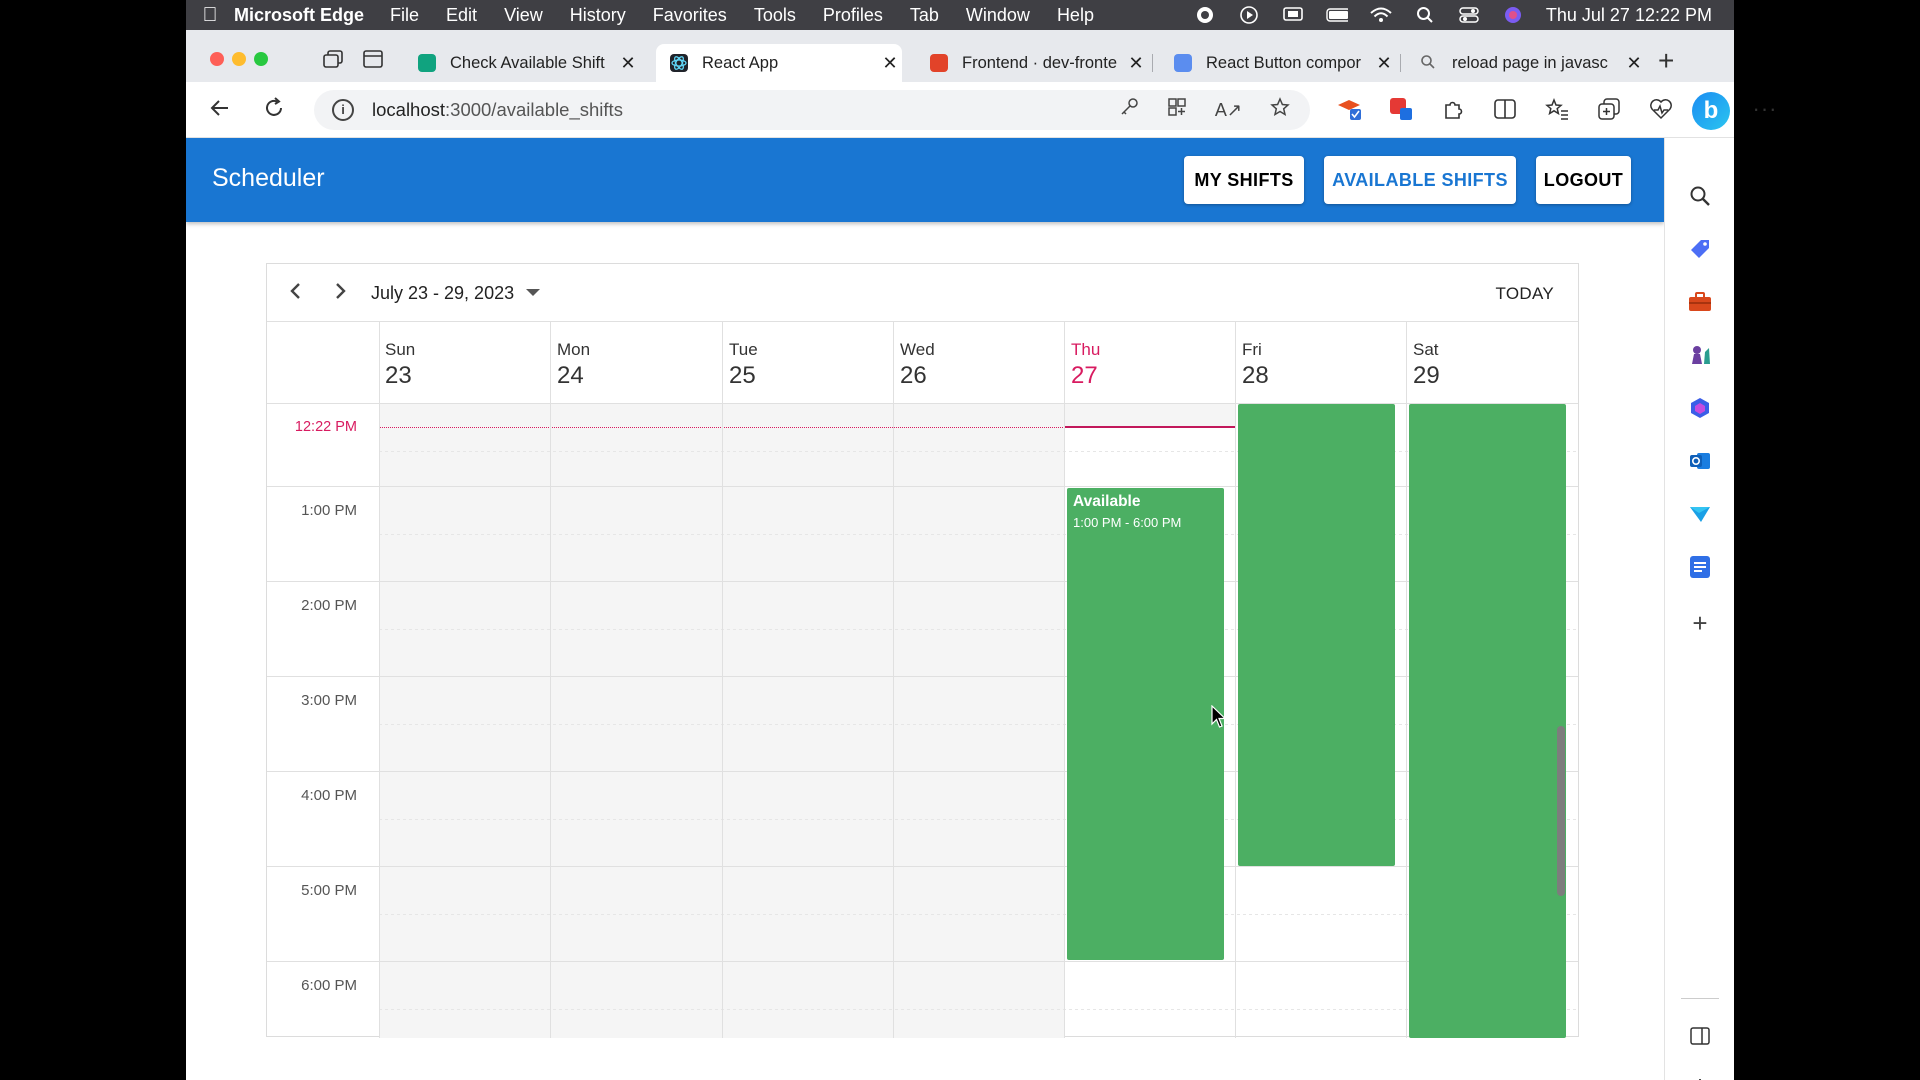  I want to click on available-shifts-button: AVAILABLE SHIFTS, so click(1420, 180).